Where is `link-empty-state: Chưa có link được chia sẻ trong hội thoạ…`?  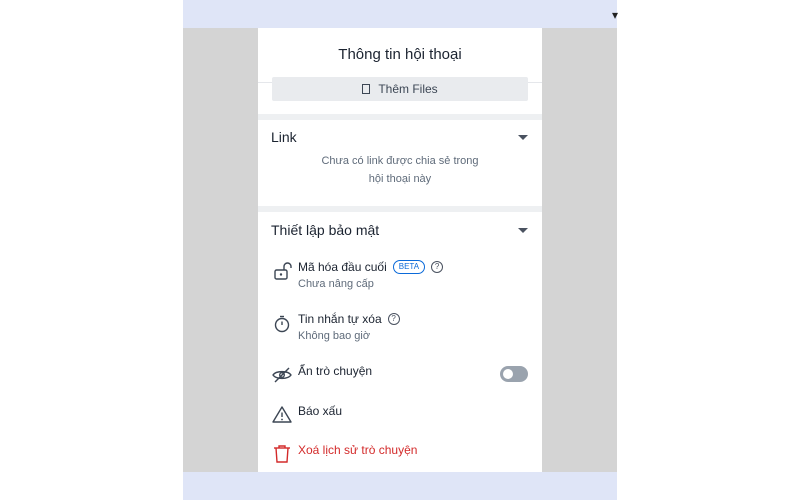 link-empty-state: Chưa có link được chia sẻ trong hội thoạ… is located at coordinates (400, 170).